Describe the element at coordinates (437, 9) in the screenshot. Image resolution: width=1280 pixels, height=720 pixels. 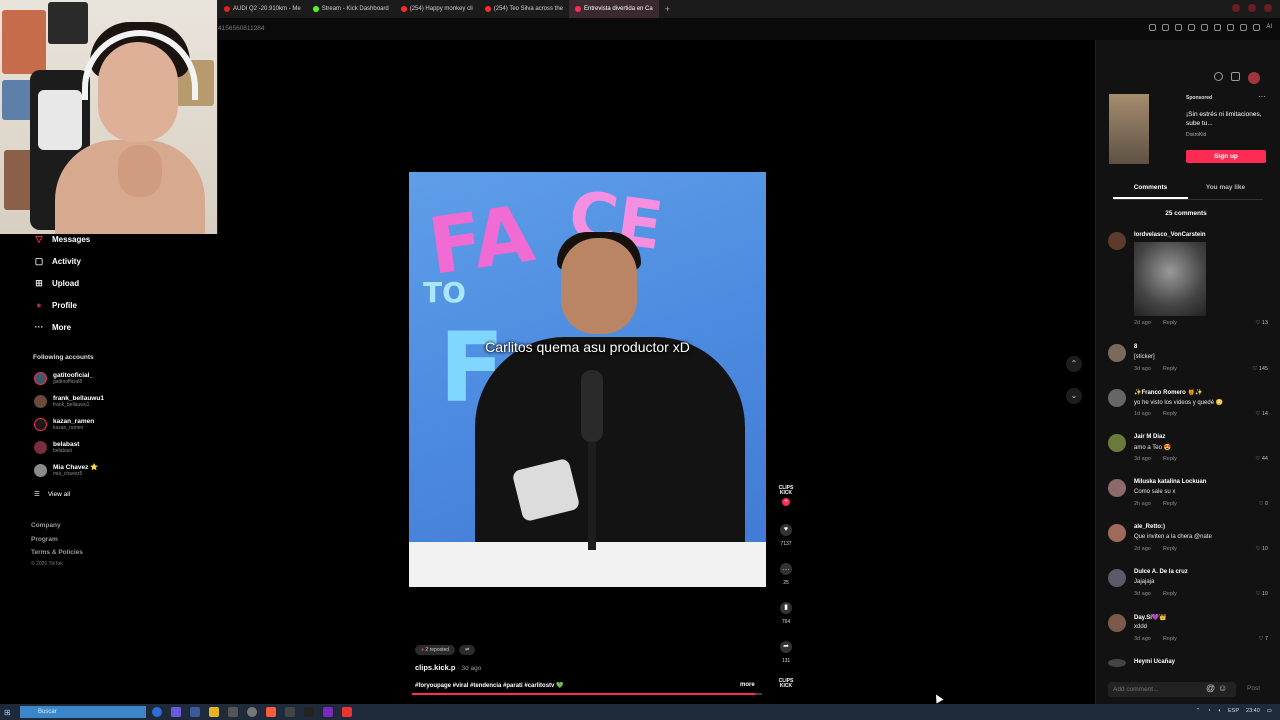
I see `browser-tab: (254) Happy monkey cli` at that location.